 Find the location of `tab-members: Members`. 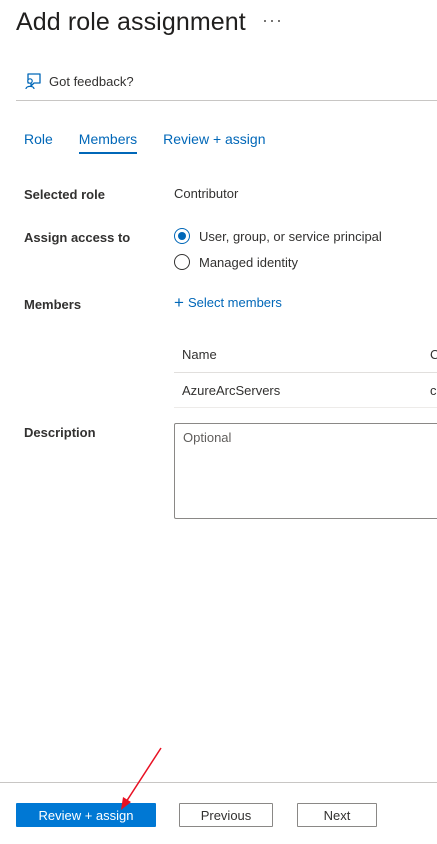

tab-members: Members is located at coordinates (108, 142).